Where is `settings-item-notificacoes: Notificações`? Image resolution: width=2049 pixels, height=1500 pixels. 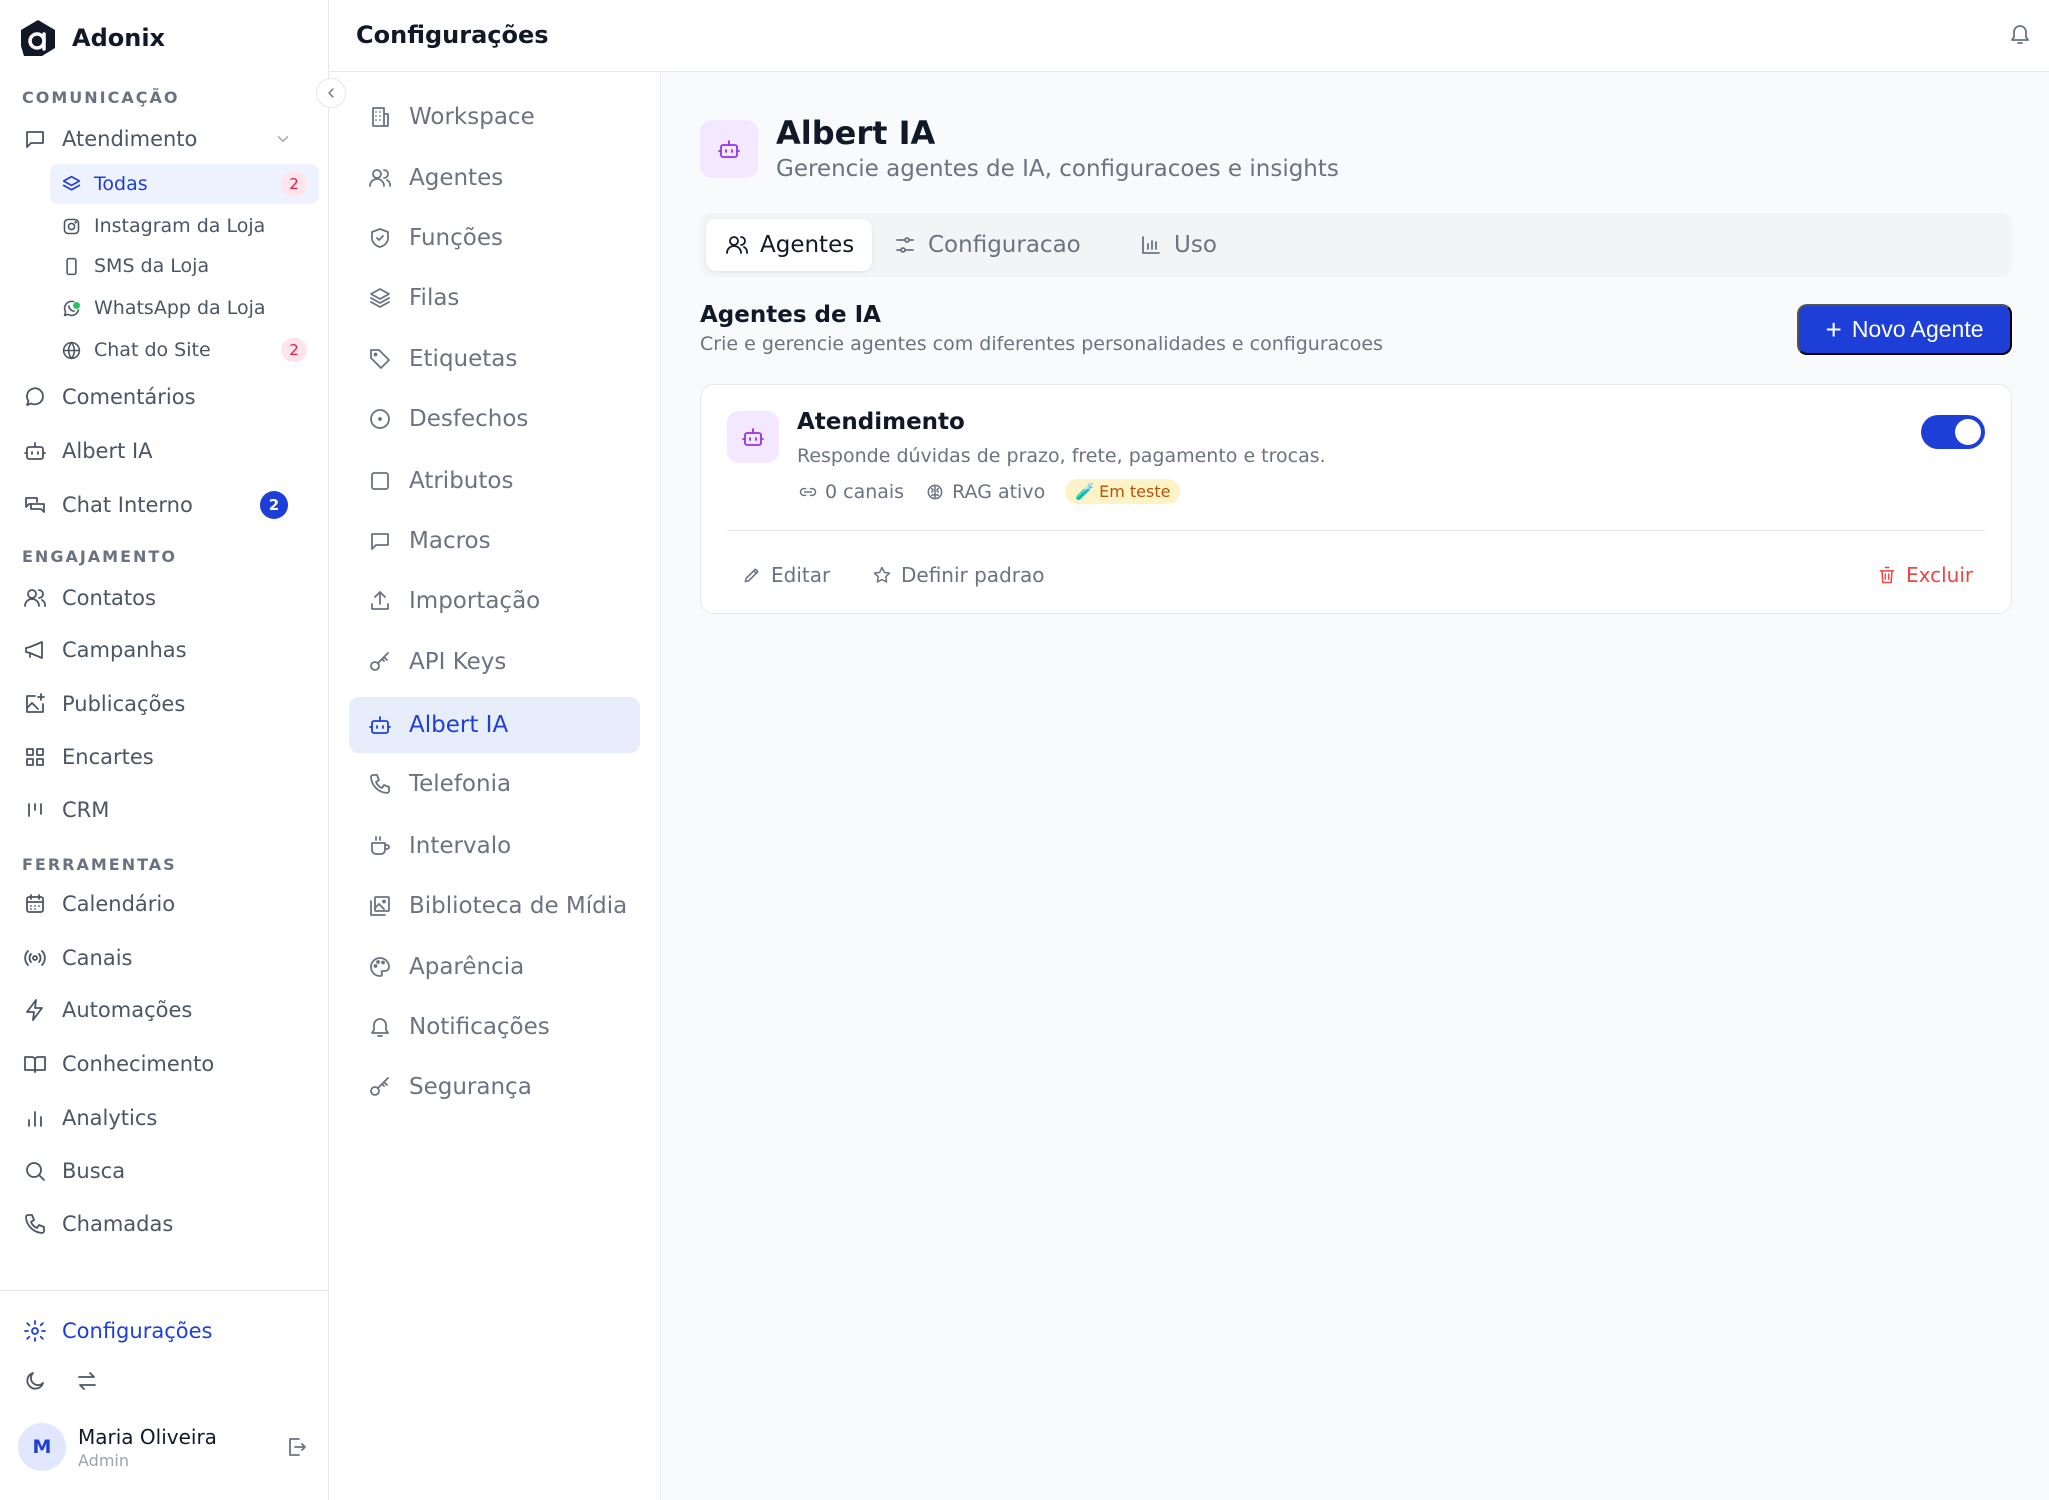 settings-item-notificacoes: Notificações is located at coordinates (494, 1027).